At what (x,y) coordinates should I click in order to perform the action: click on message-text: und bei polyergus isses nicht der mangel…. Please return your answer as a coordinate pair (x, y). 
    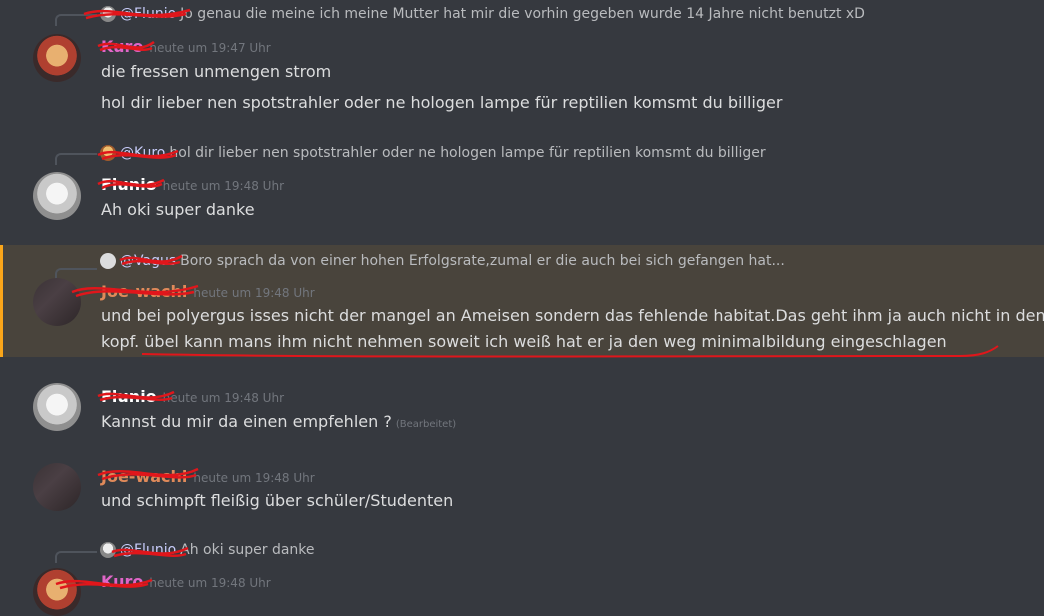
    Looking at the image, I should click on (572, 315).